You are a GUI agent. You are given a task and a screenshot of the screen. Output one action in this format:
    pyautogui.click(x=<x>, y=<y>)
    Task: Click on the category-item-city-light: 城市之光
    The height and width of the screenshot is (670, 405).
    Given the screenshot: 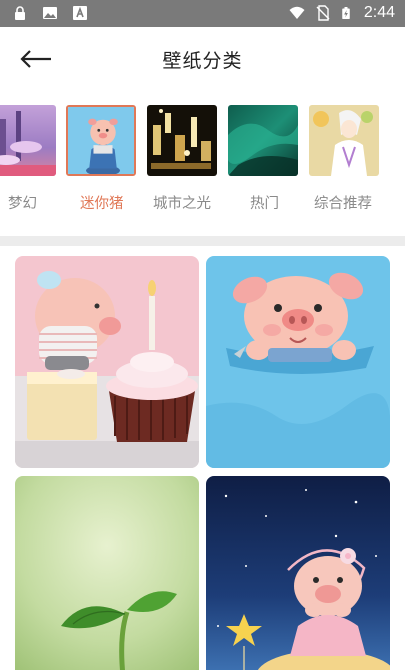 What is the action you would take?
    pyautogui.click(x=181, y=165)
    